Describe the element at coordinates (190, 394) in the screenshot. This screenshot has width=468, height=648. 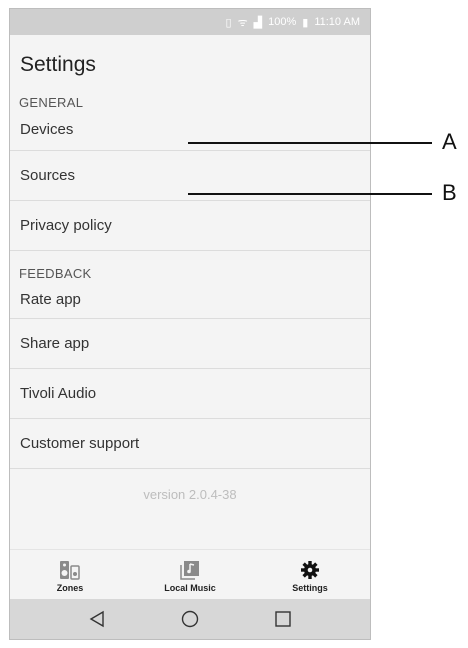
I see `settings-item-tivoli-audio: Tivoli Audio` at that location.